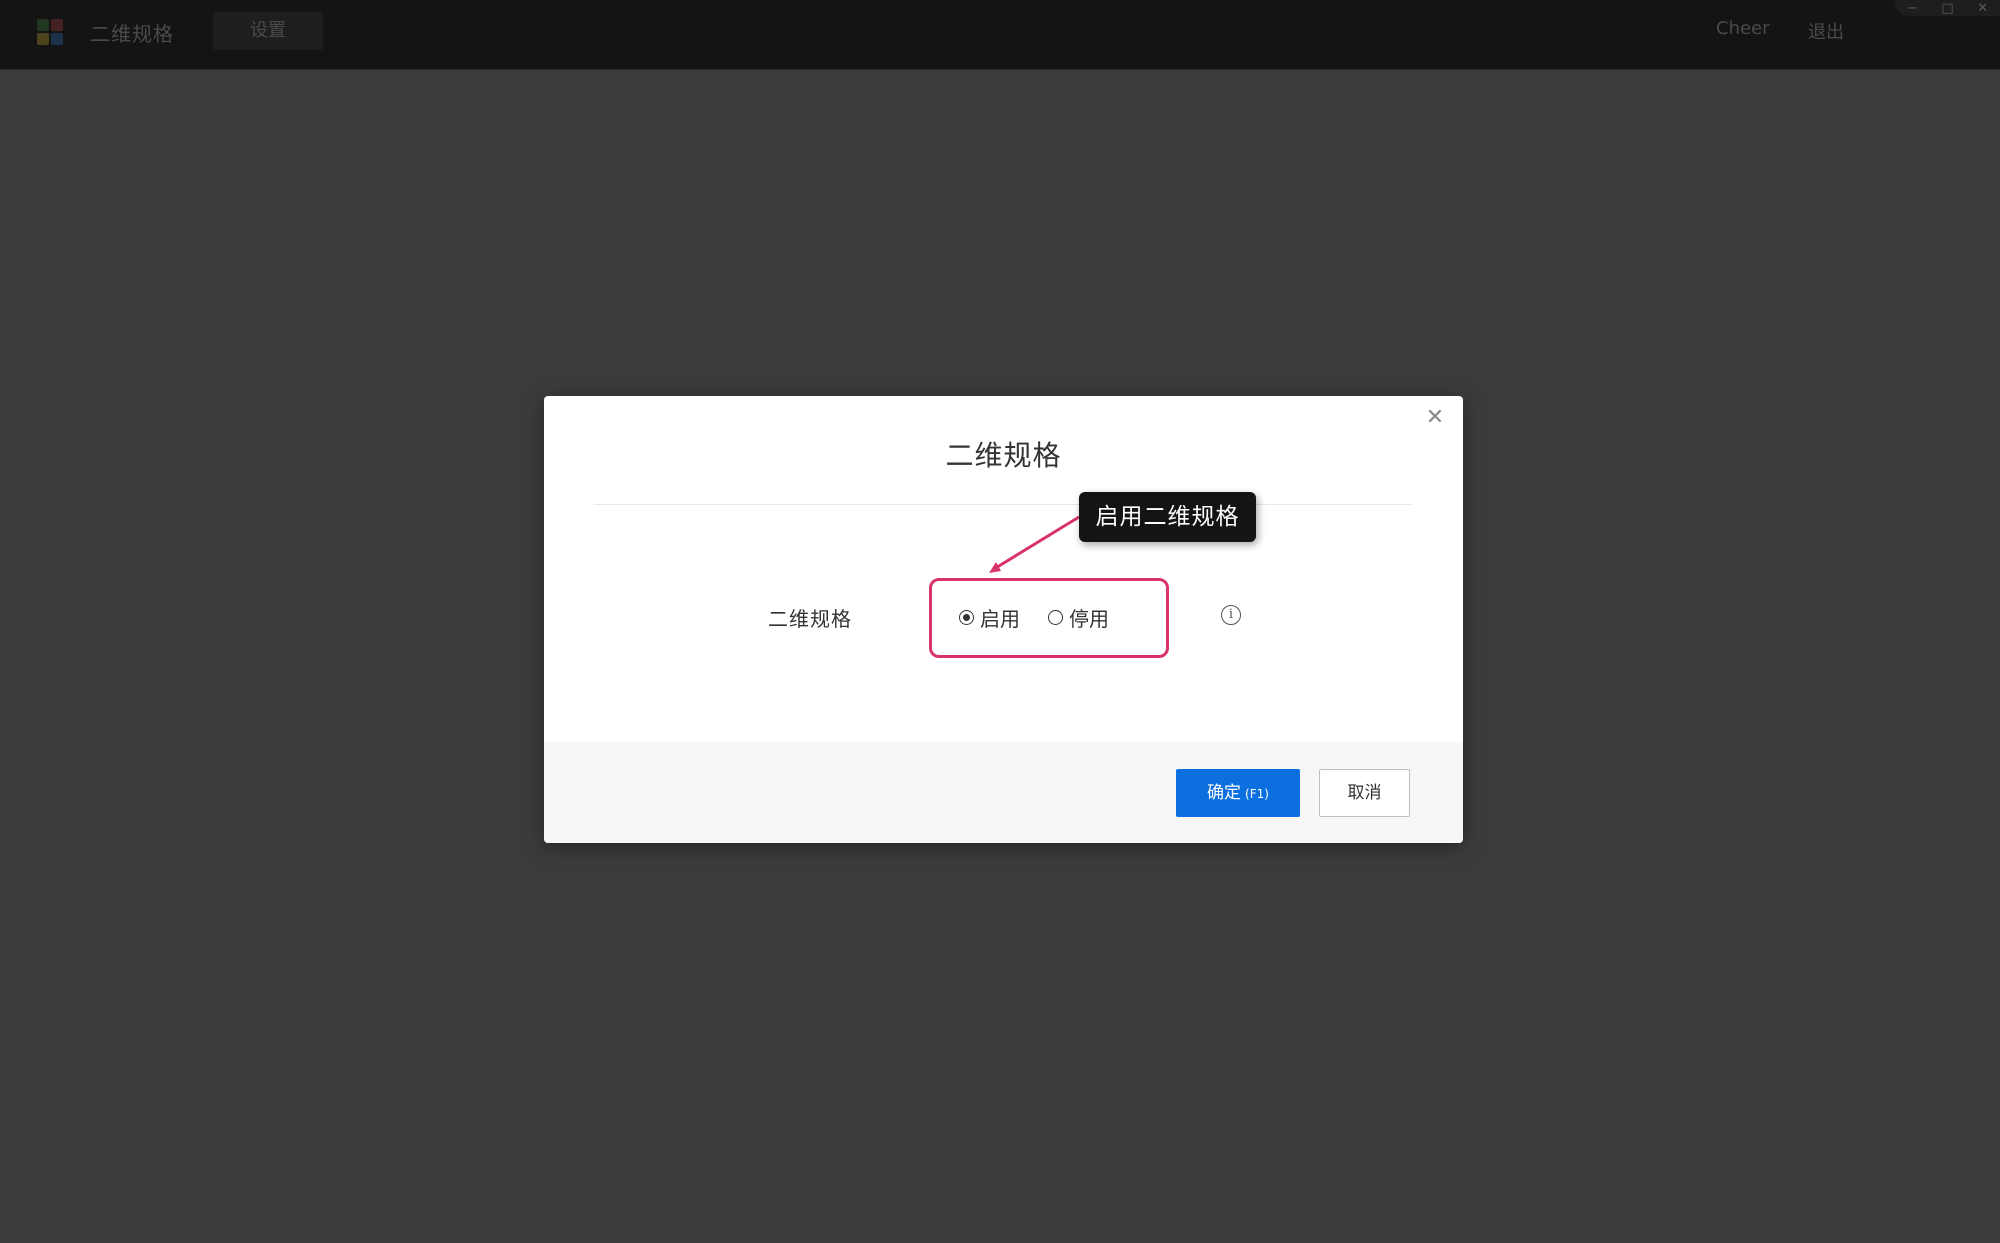 This screenshot has height=1243, width=2000. I want to click on minimize-icon: −, so click(1912, 8).